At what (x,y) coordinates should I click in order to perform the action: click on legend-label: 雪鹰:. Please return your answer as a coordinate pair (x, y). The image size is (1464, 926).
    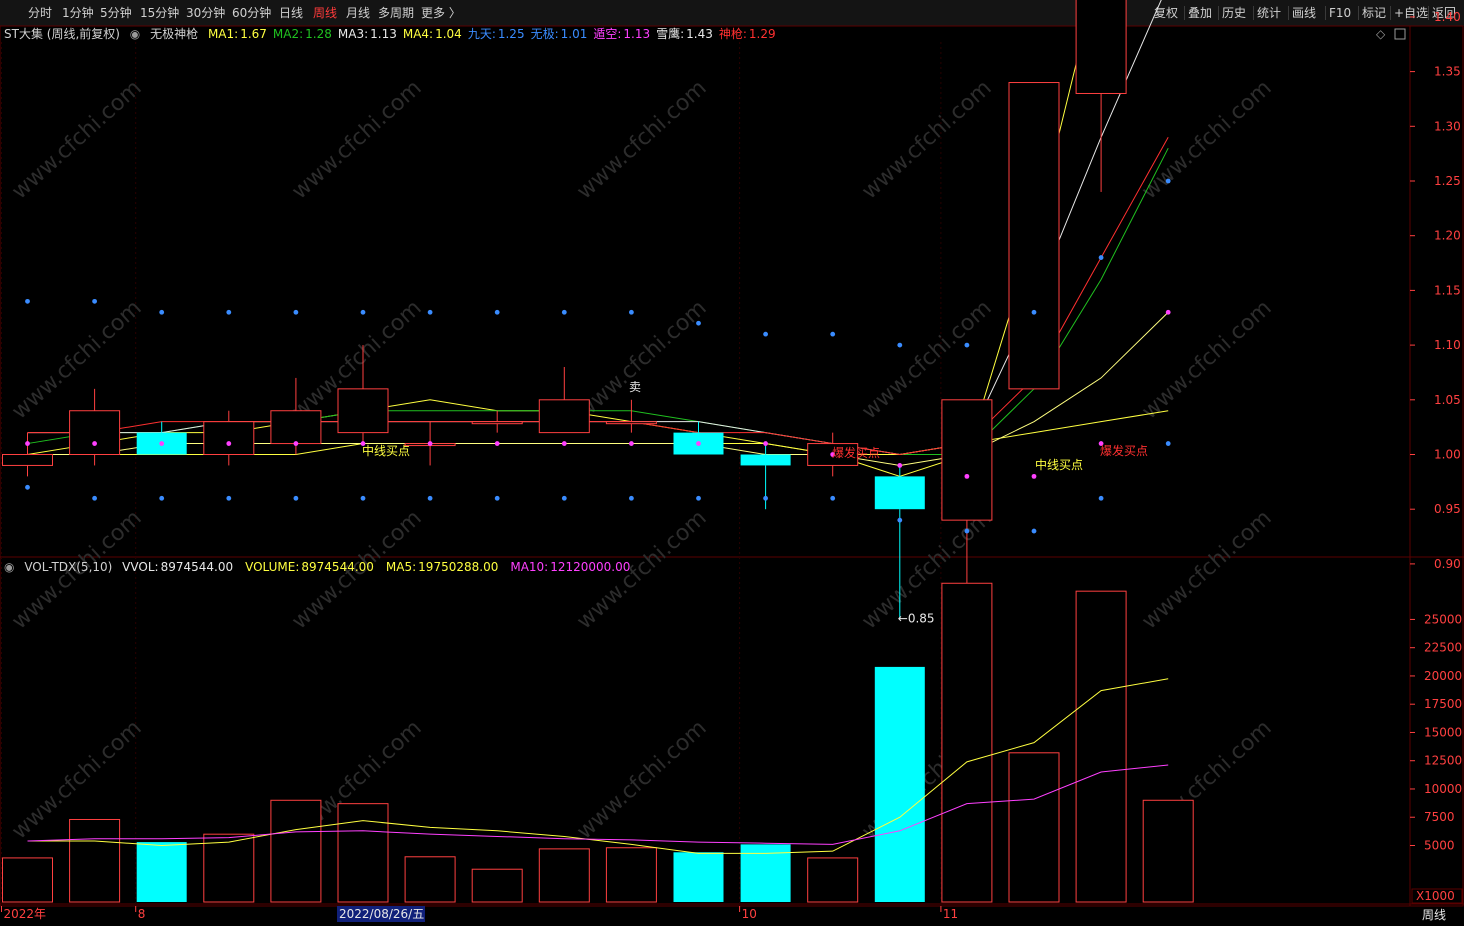
    Looking at the image, I should click on (670, 34).